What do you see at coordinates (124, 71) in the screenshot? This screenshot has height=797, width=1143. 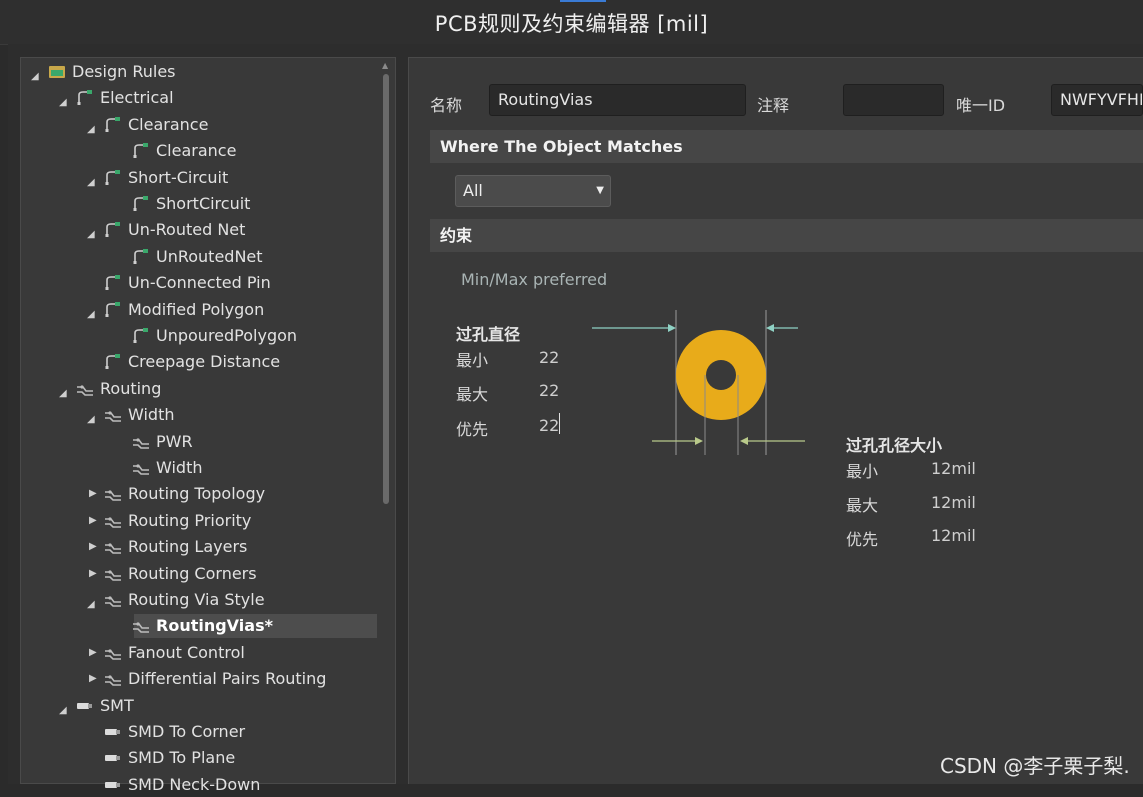 I see `tree-item-label: Design Rules` at bounding box center [124, 71].